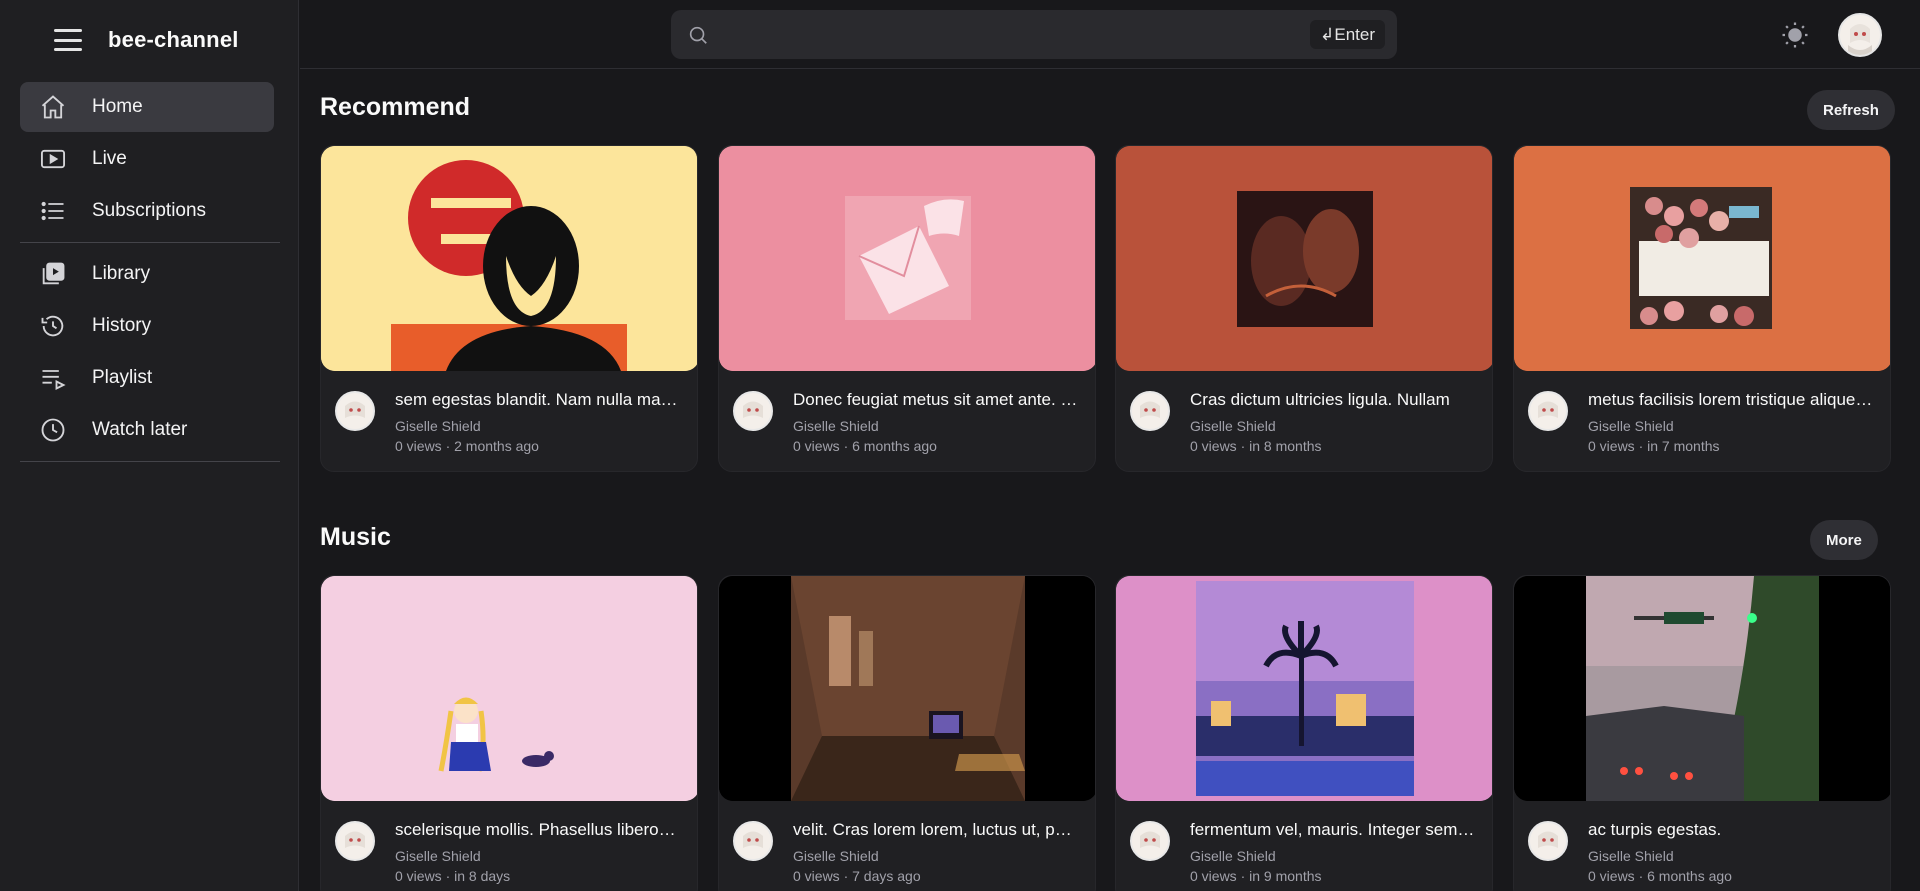 Image resolution: width=1920 pixels, height=891 pixels. What do you see at coordinates (1730, 830) in the screenshot?
I see `video-title: ac turpis egestas.` at bounding box center [1730, 830].